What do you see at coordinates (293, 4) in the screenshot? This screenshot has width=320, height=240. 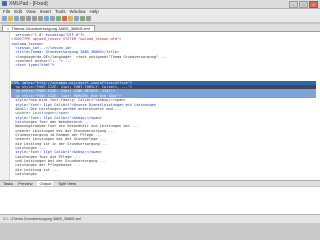 I see `minimize-button: –` at bounding box center [293, 4].